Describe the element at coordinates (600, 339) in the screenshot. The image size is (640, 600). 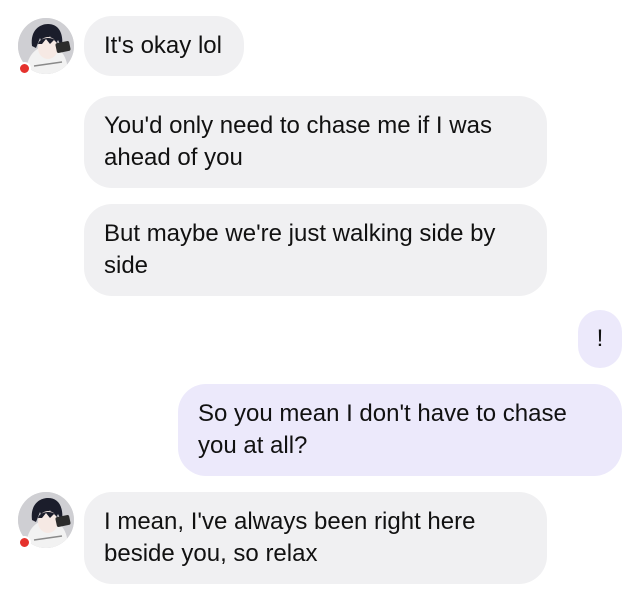
I see `message-bubble-outgoing: !` at that location.